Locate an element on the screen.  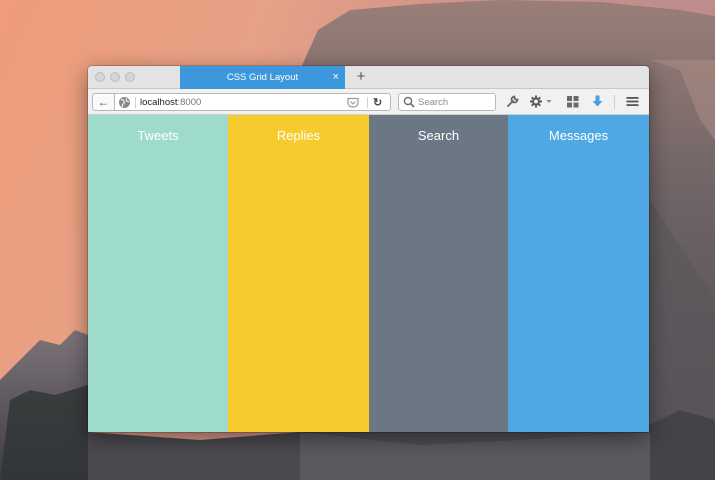
navigation-toolbar: ← localhost:8000 ↻ is located at coordinates (368, 102).